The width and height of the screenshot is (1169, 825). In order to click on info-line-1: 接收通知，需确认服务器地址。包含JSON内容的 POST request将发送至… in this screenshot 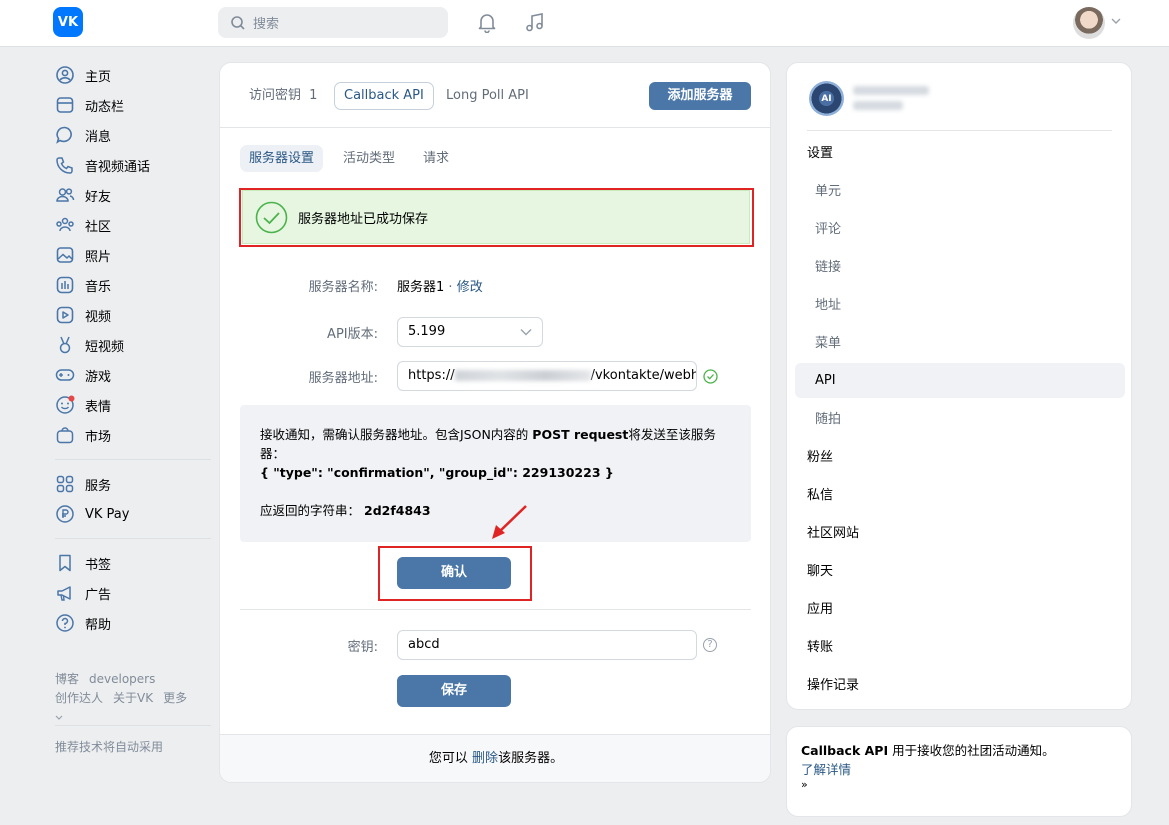, I will do `click(495, 444)`.